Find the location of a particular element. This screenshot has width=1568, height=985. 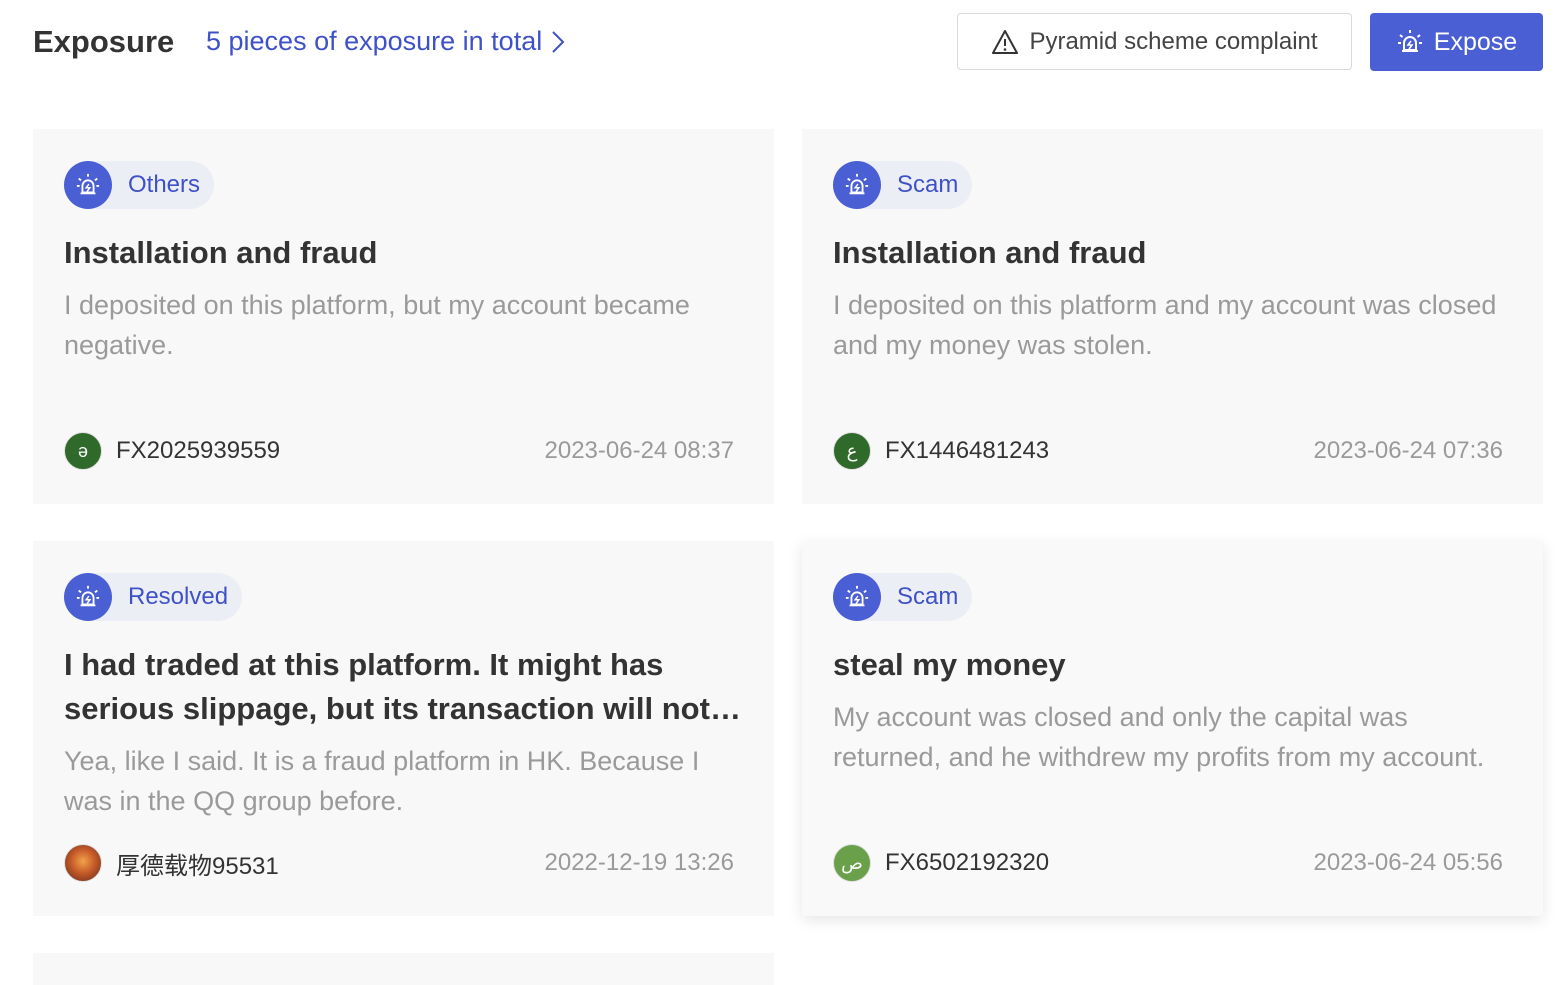

user-info: ع FX1446481243 is located at coordinates (941, 451).